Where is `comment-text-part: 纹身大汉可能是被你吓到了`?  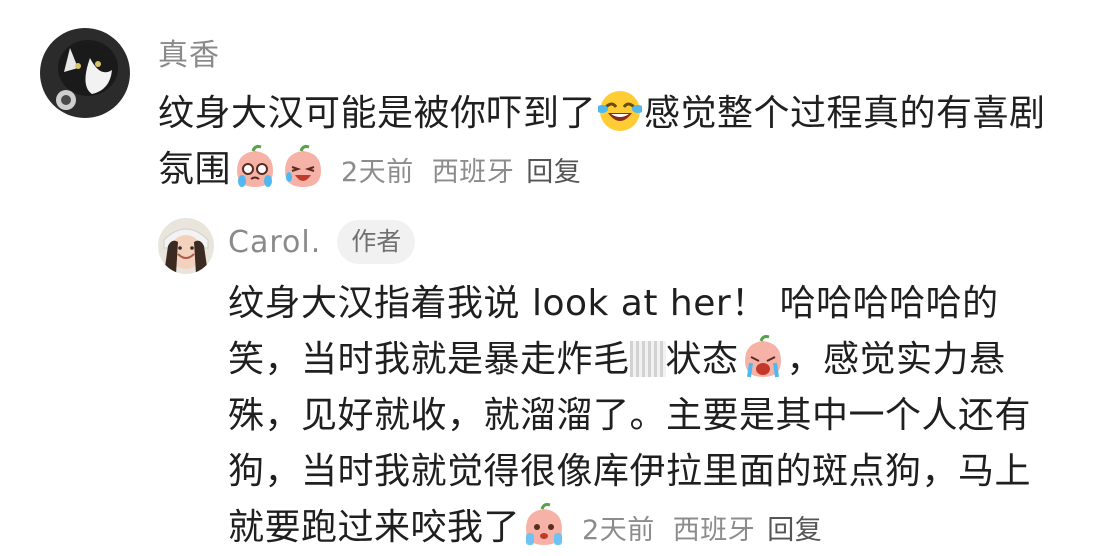
comment-text-part: 纹身大汉可能是被你吓到了 is located at coordinates (377, 113).